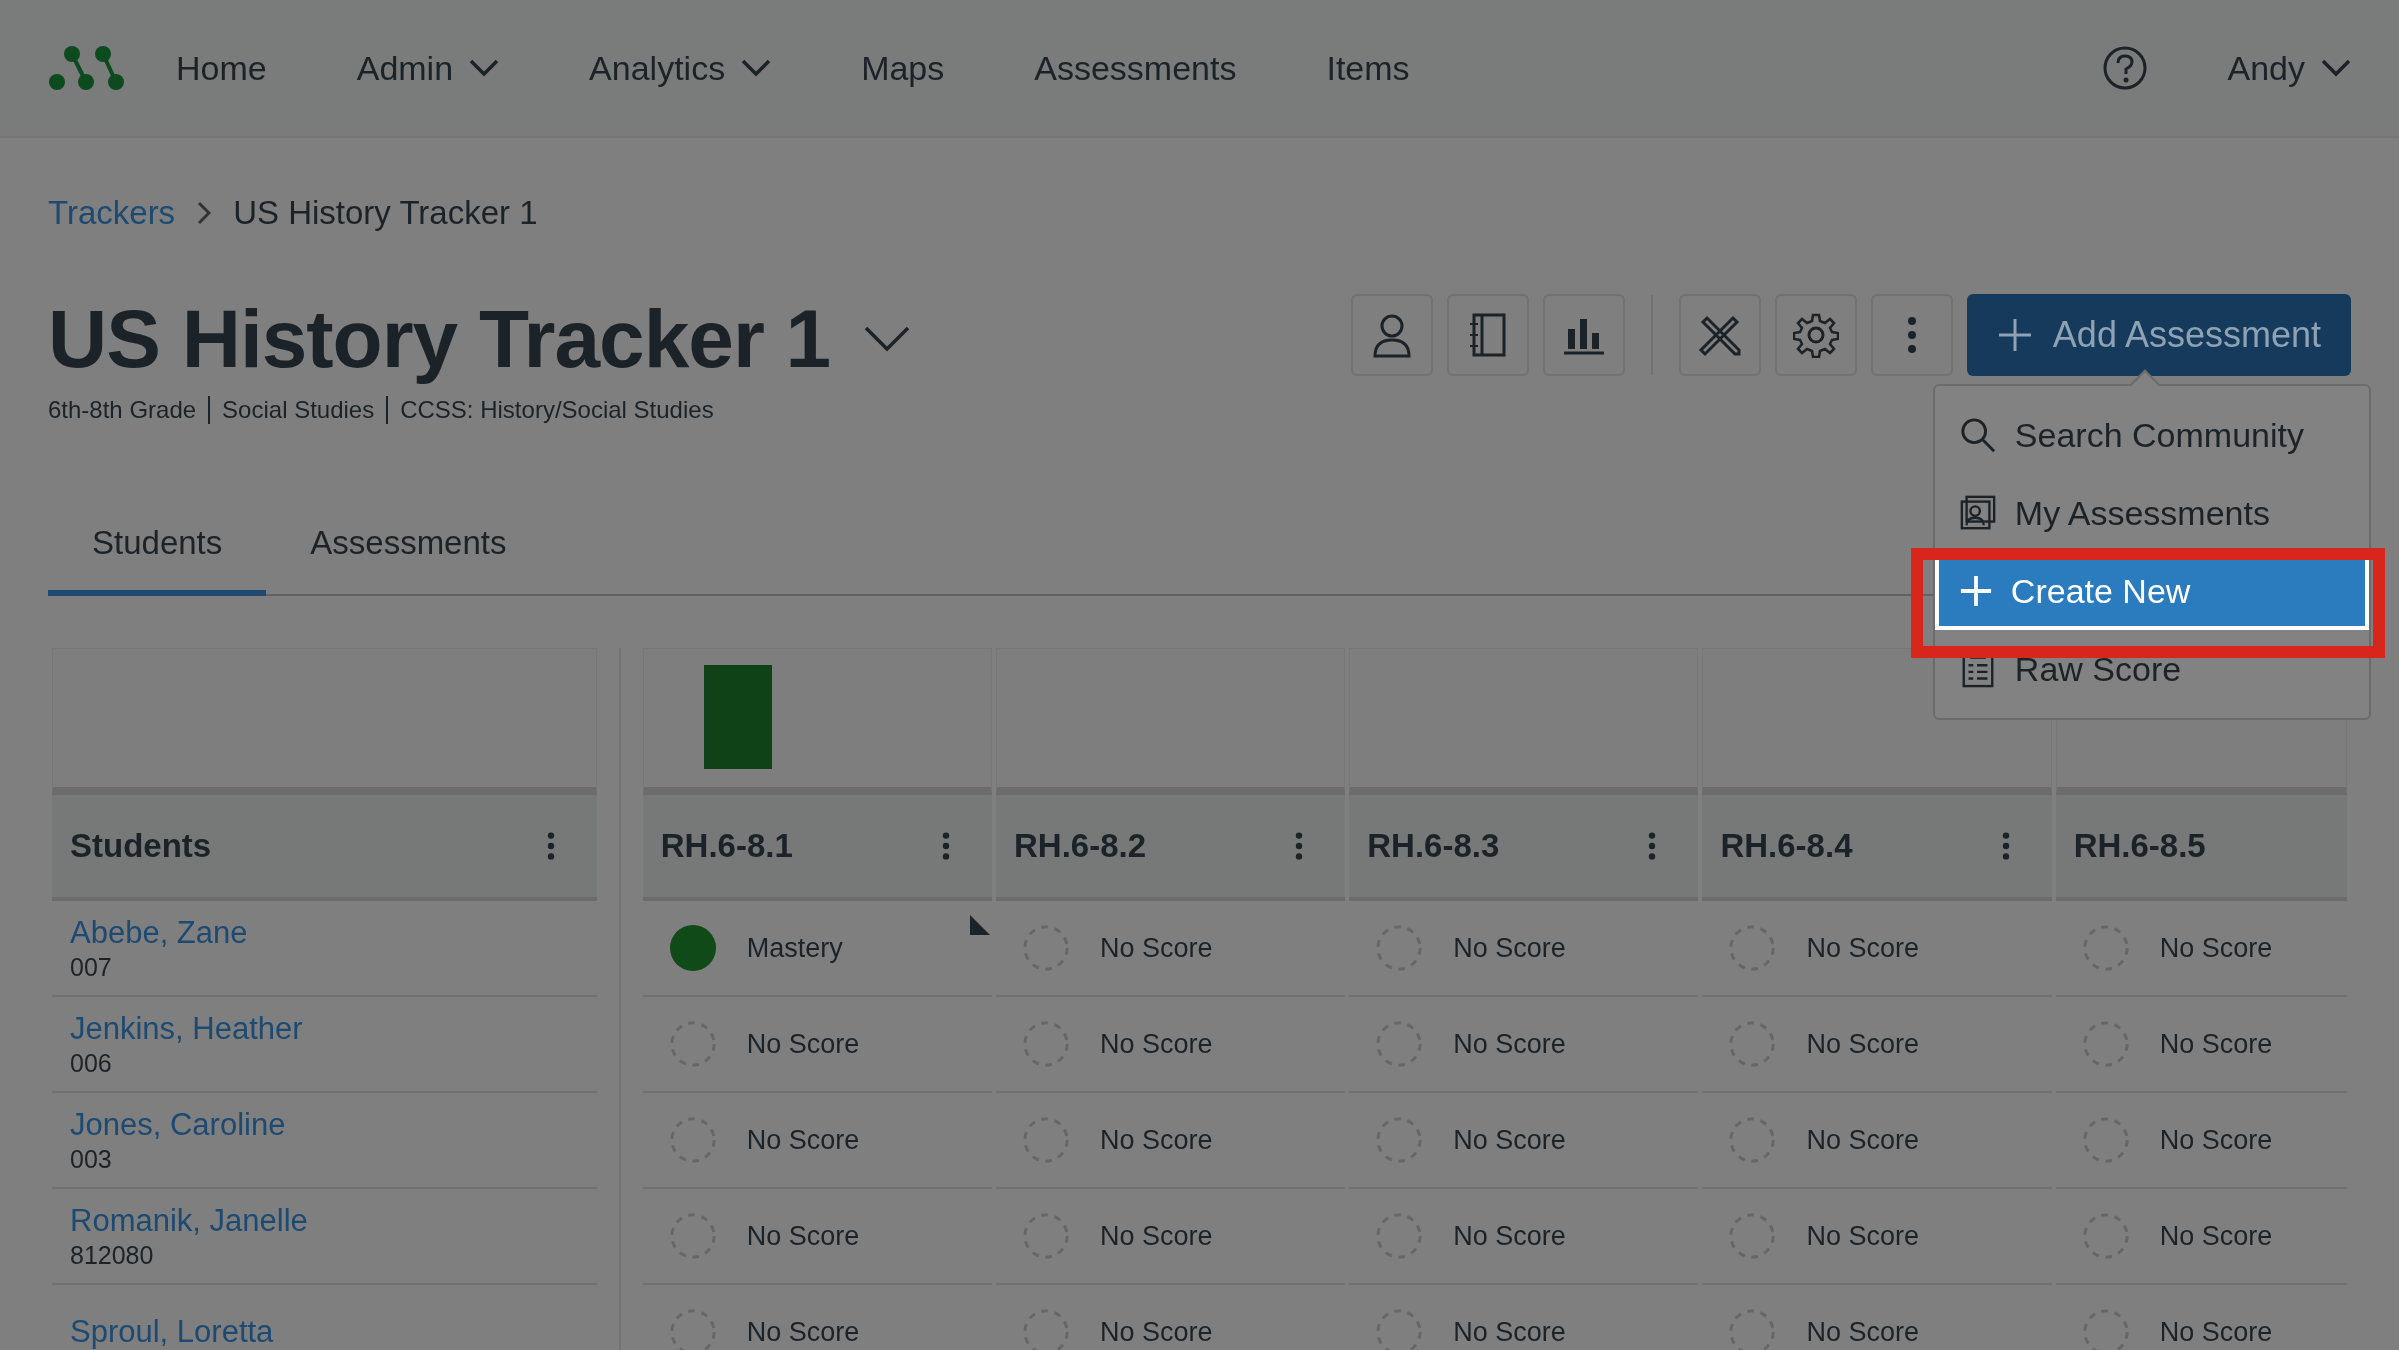 The image size is (2399, 1350). I want to click on student-link: Sproul, Loretta, so click(333, 1332).